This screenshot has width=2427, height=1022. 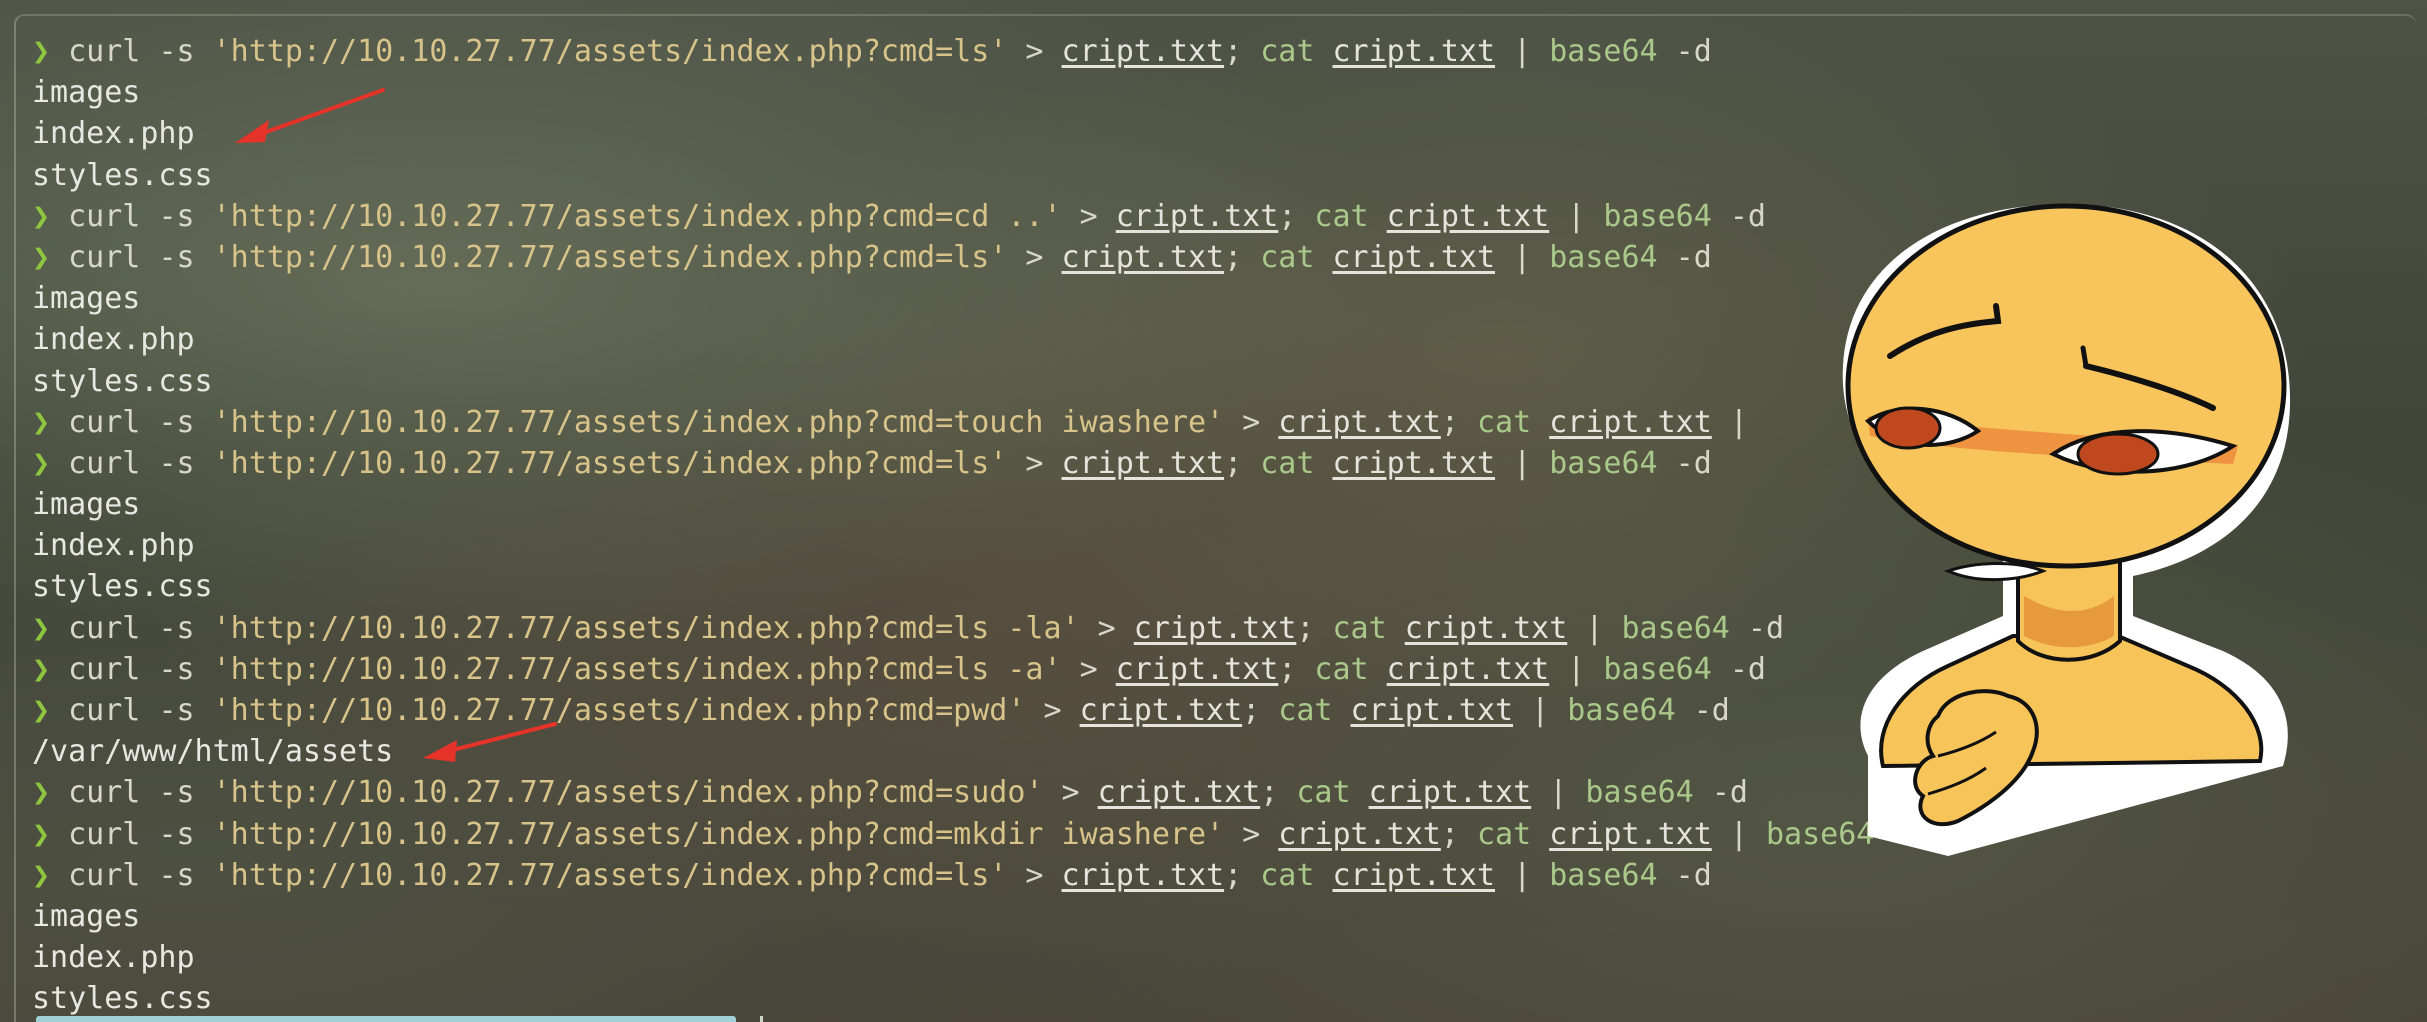 What do you see at coordinates (213, 752) in the screenshot?
I see `output-text: /var/www/html/assets` at bounding box center [213, 752].